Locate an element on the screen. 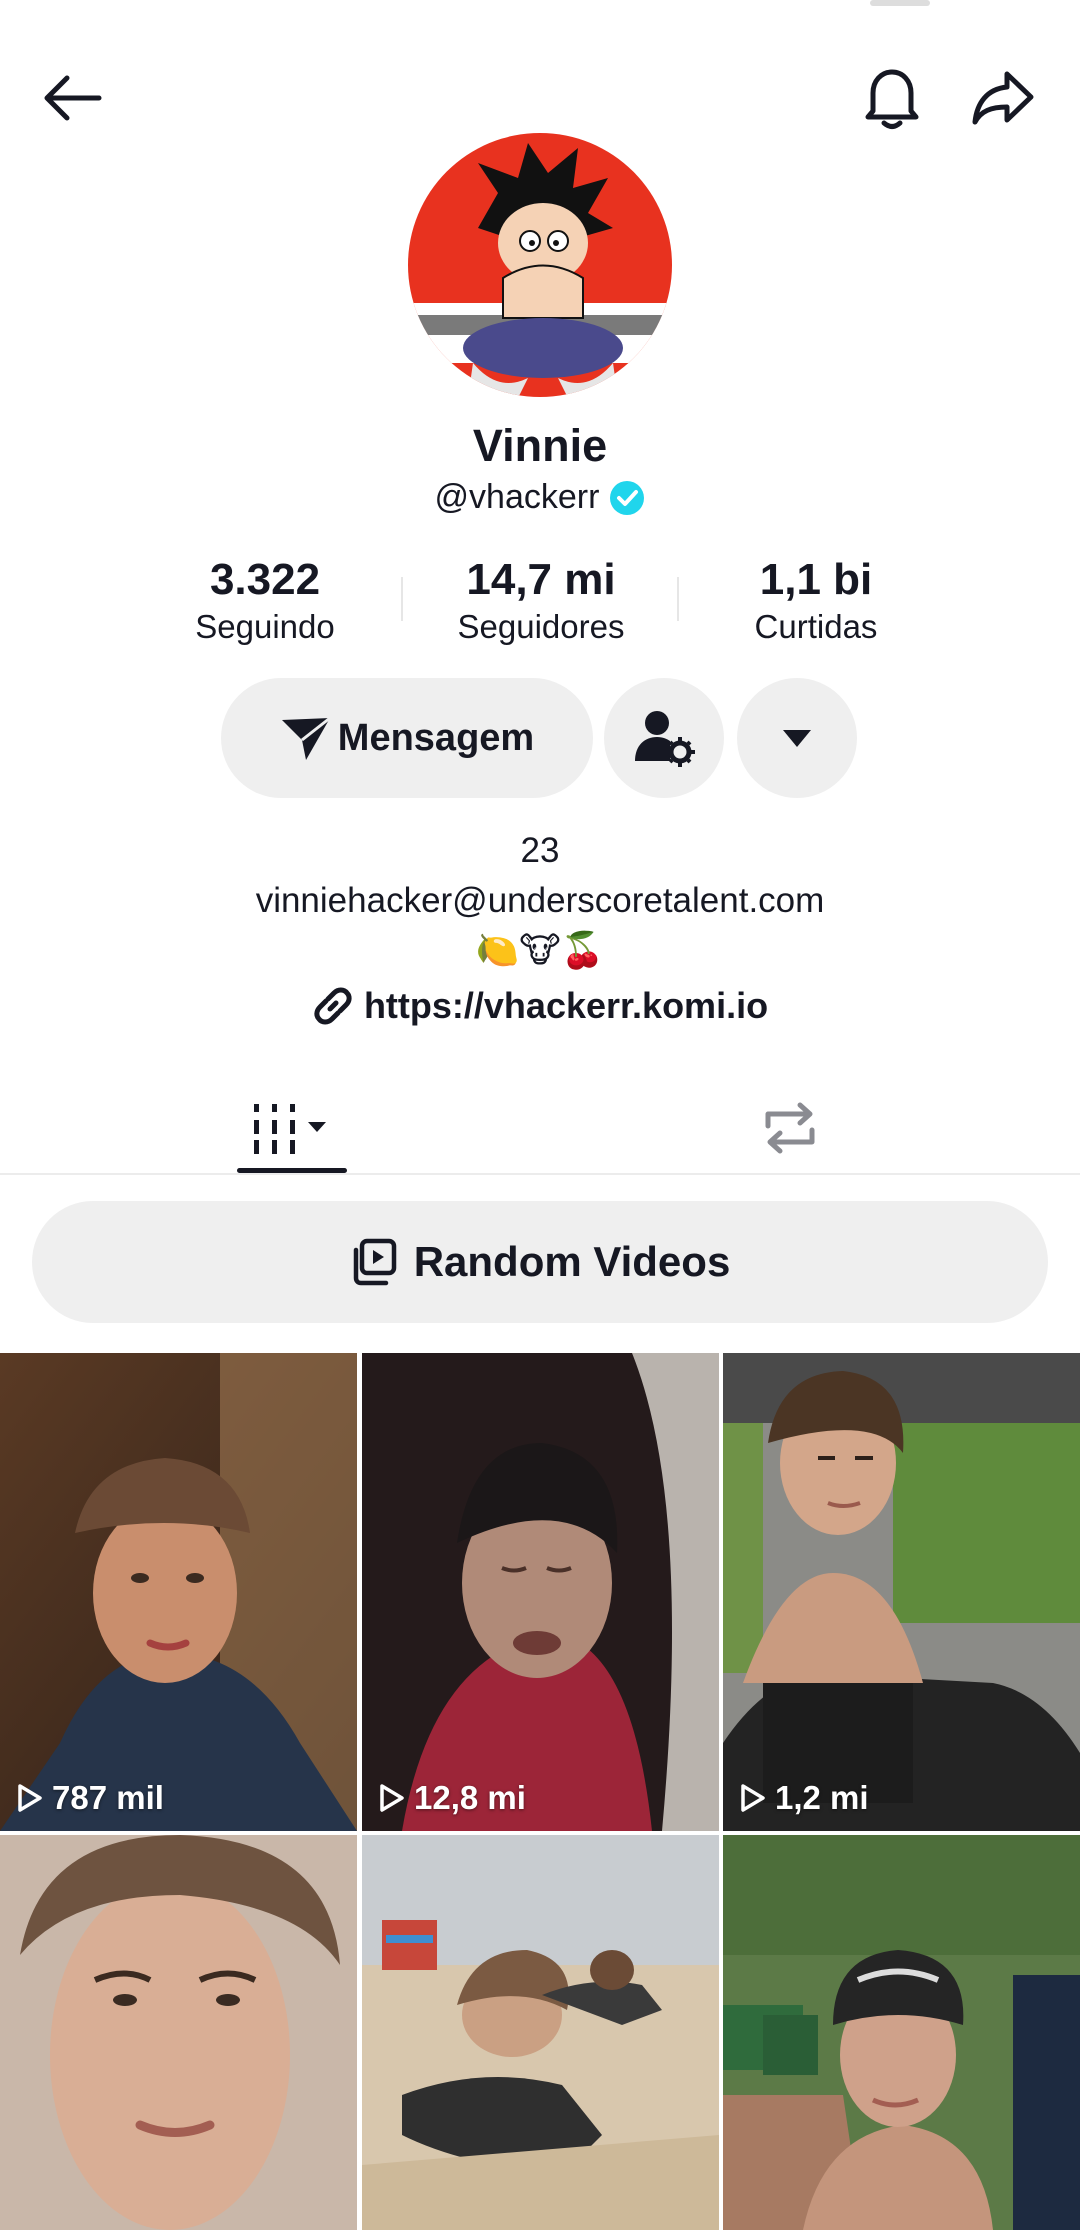 The height and width of the screenshot is (2230, 1080). view-count-text: 12,8 mi is located at coordinates (470, 1797).